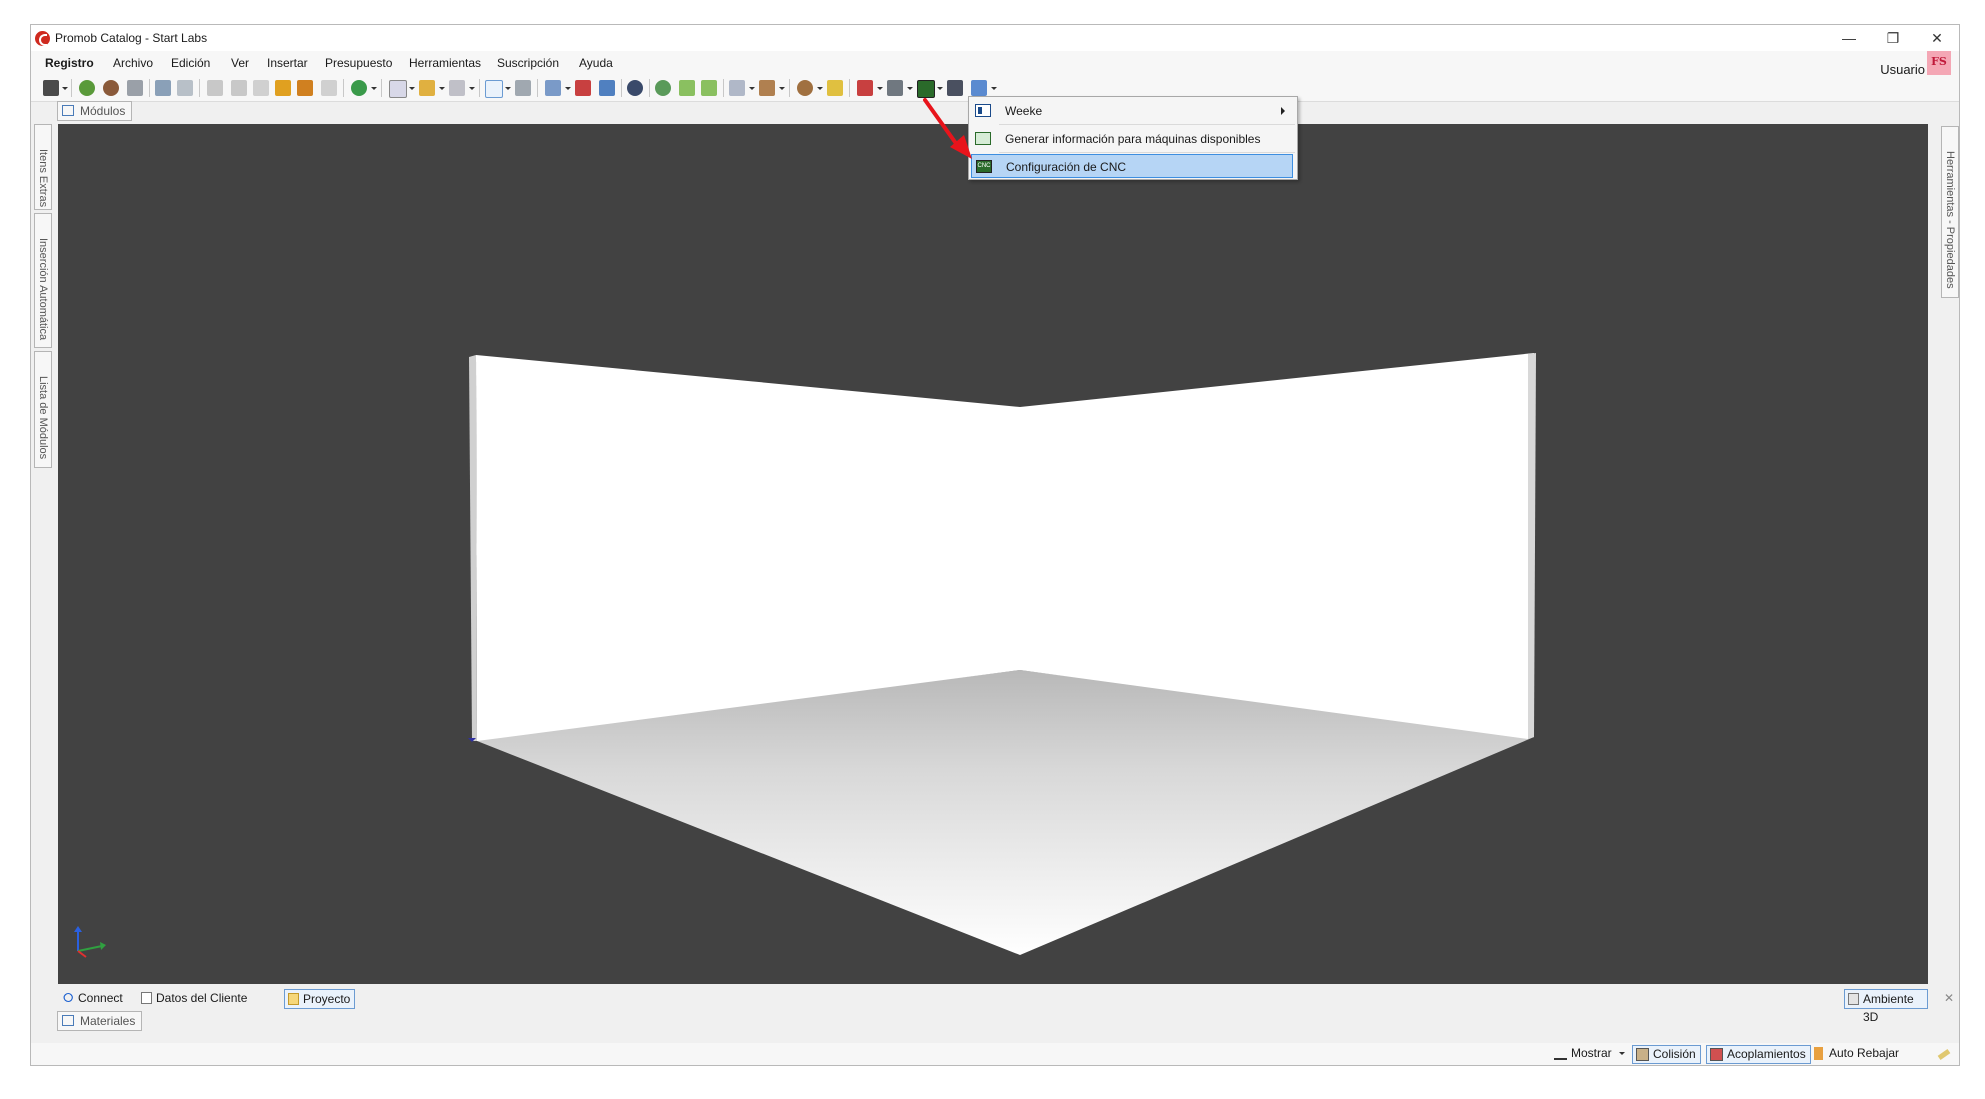 Image resolution: width=1985 pixels, height=1099 pixels. Describe the element at coordinates (1849, 38) in the screenshot. I see `minimize-button: —` at that location.